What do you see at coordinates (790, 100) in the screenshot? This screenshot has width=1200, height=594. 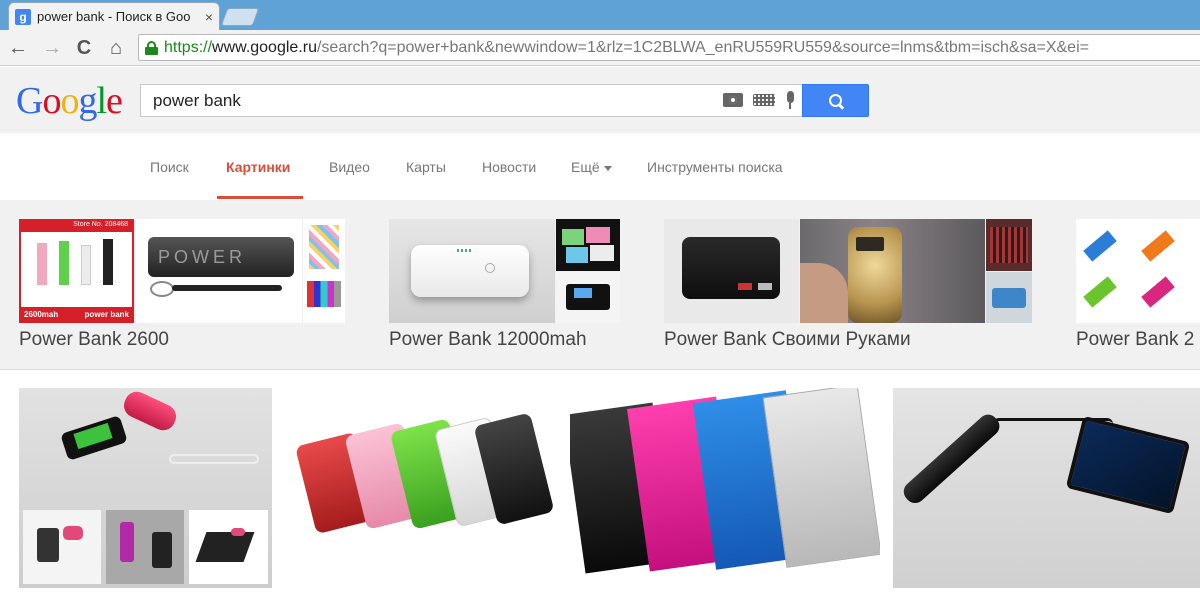 I see `microphone-icon` at bounding box center [790, 100].